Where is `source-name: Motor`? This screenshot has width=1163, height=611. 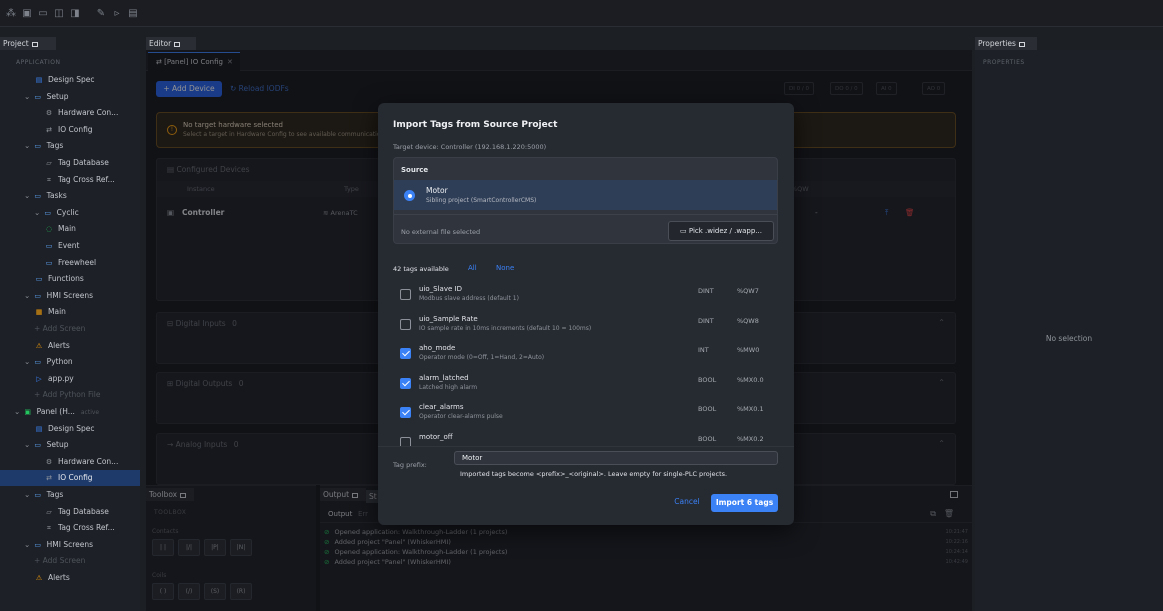
source-name: Motor is located at coordinates (437, 190).